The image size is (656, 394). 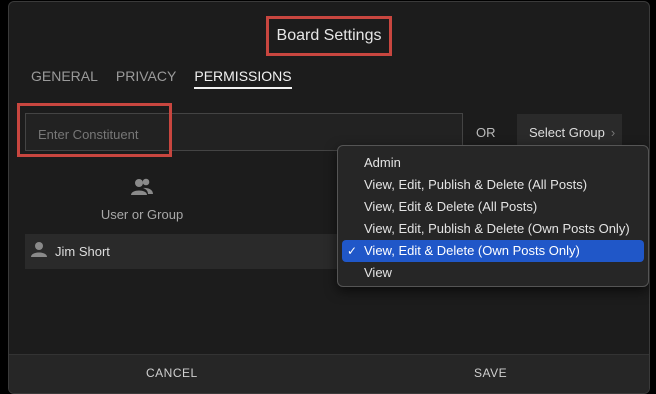 I want to click on dialog-title: Board Settings, so click(x=329, y=35).